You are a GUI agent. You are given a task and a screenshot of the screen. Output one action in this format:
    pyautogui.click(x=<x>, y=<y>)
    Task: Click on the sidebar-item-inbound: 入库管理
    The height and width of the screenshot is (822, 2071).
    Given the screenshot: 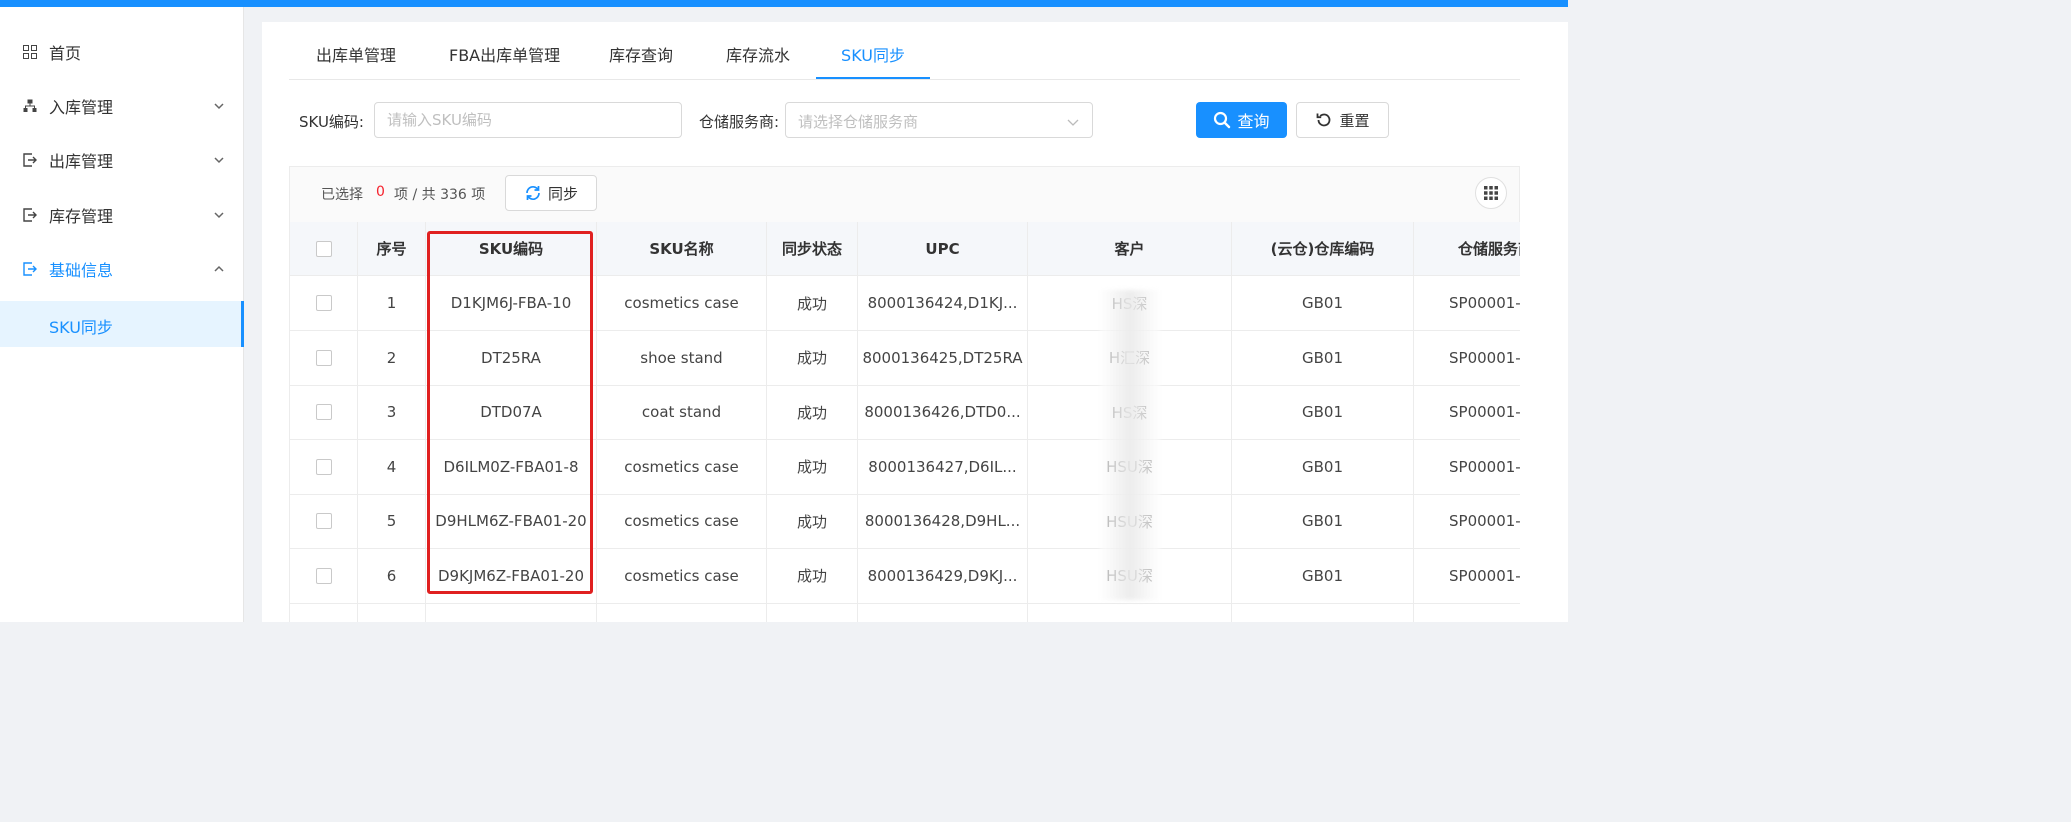 What is the action you would take?
    pyautogui.click(x=121, y=106)
    